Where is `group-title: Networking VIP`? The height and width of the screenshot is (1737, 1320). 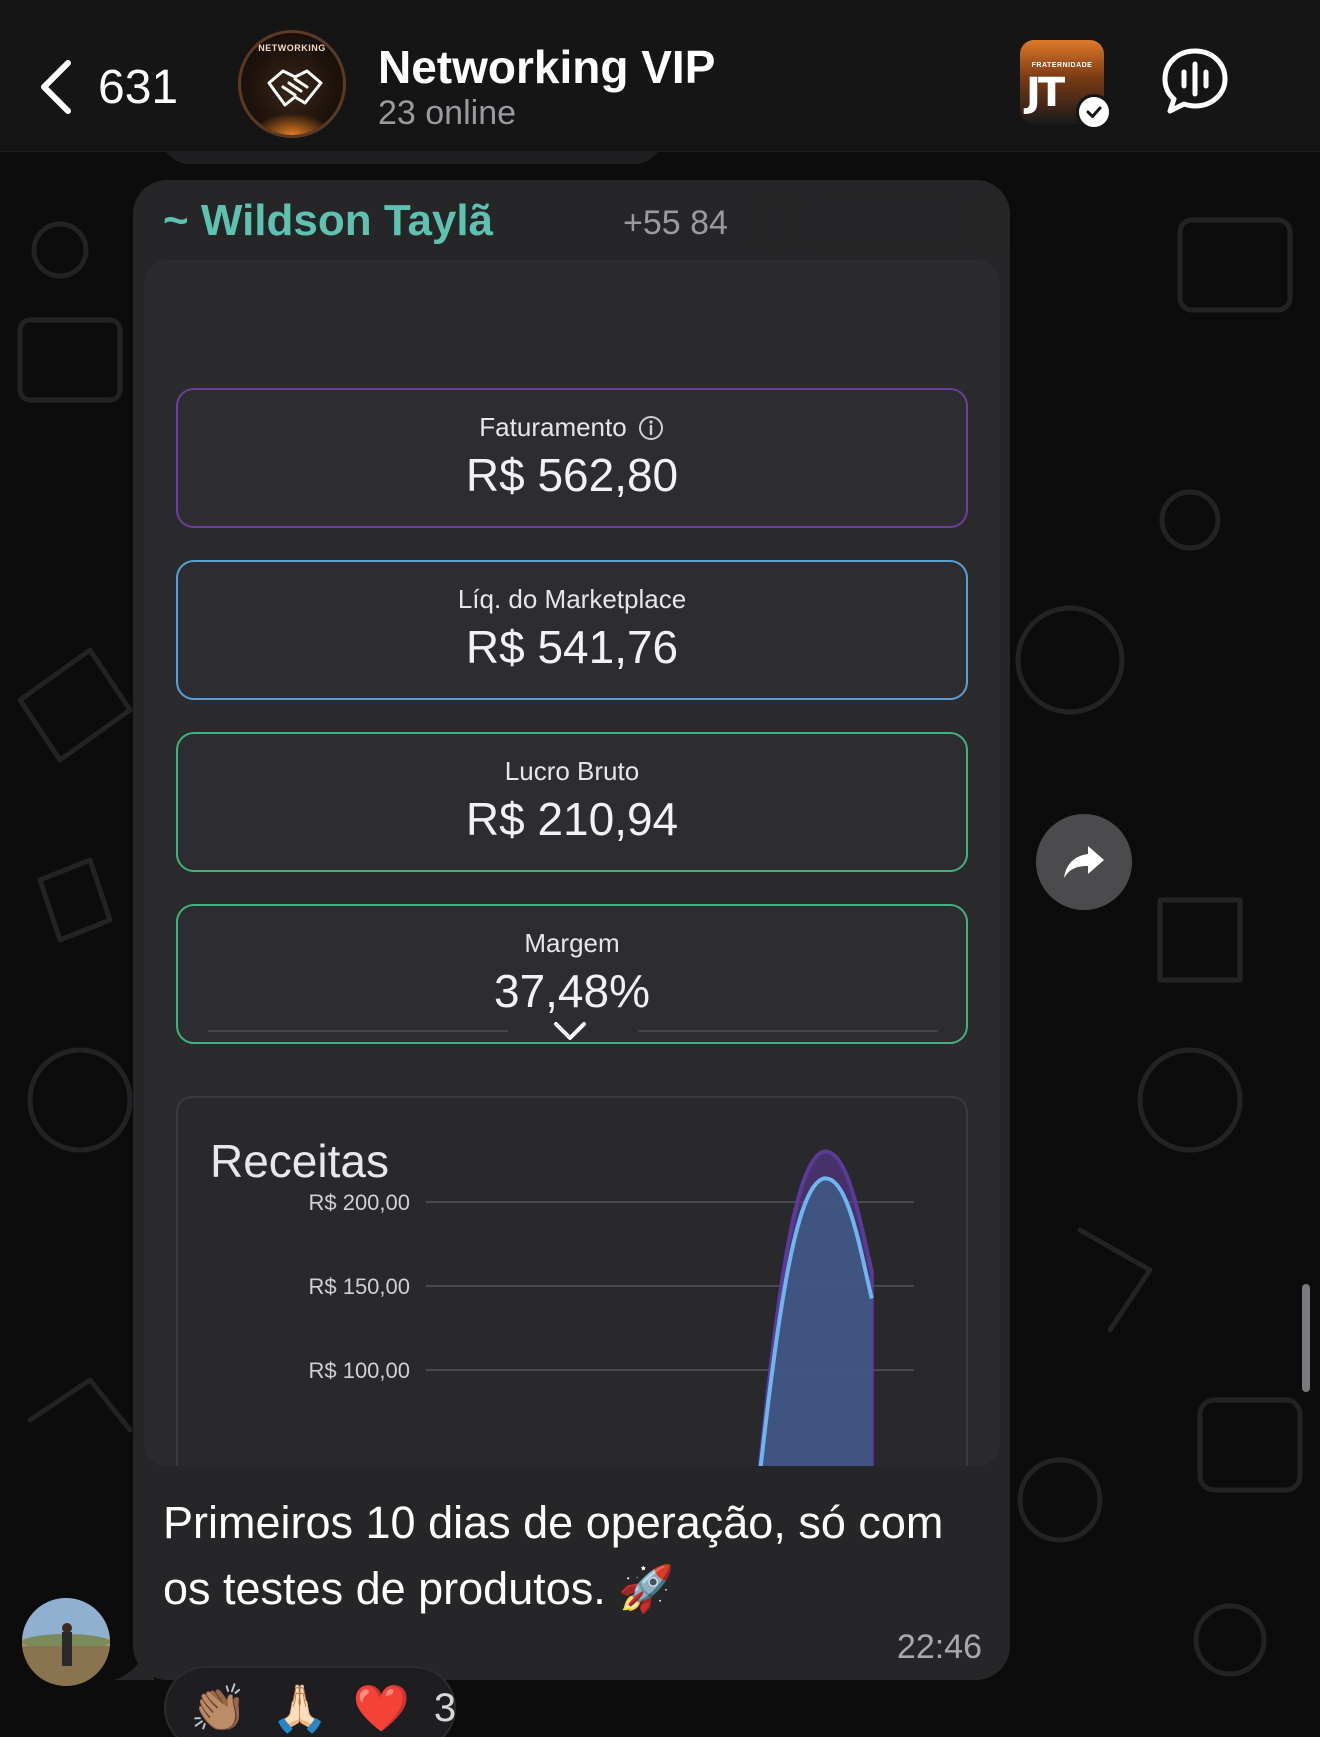
group-title: Networking VIP is located at coordinates (546, 67).